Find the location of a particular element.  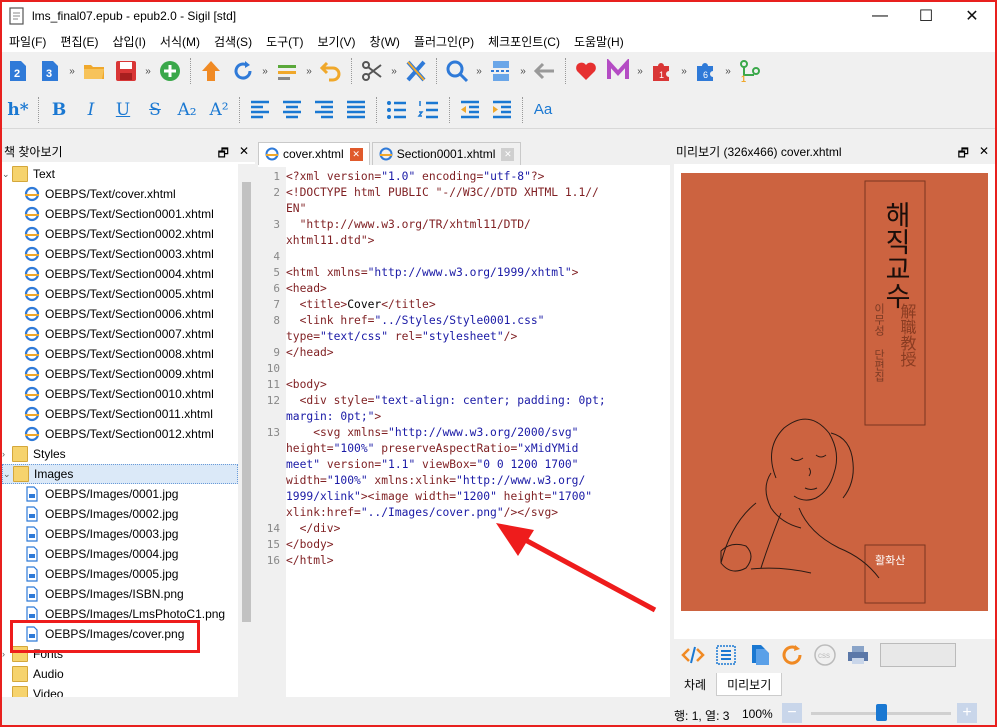

align-center-button is located at coordinates (292, 110).